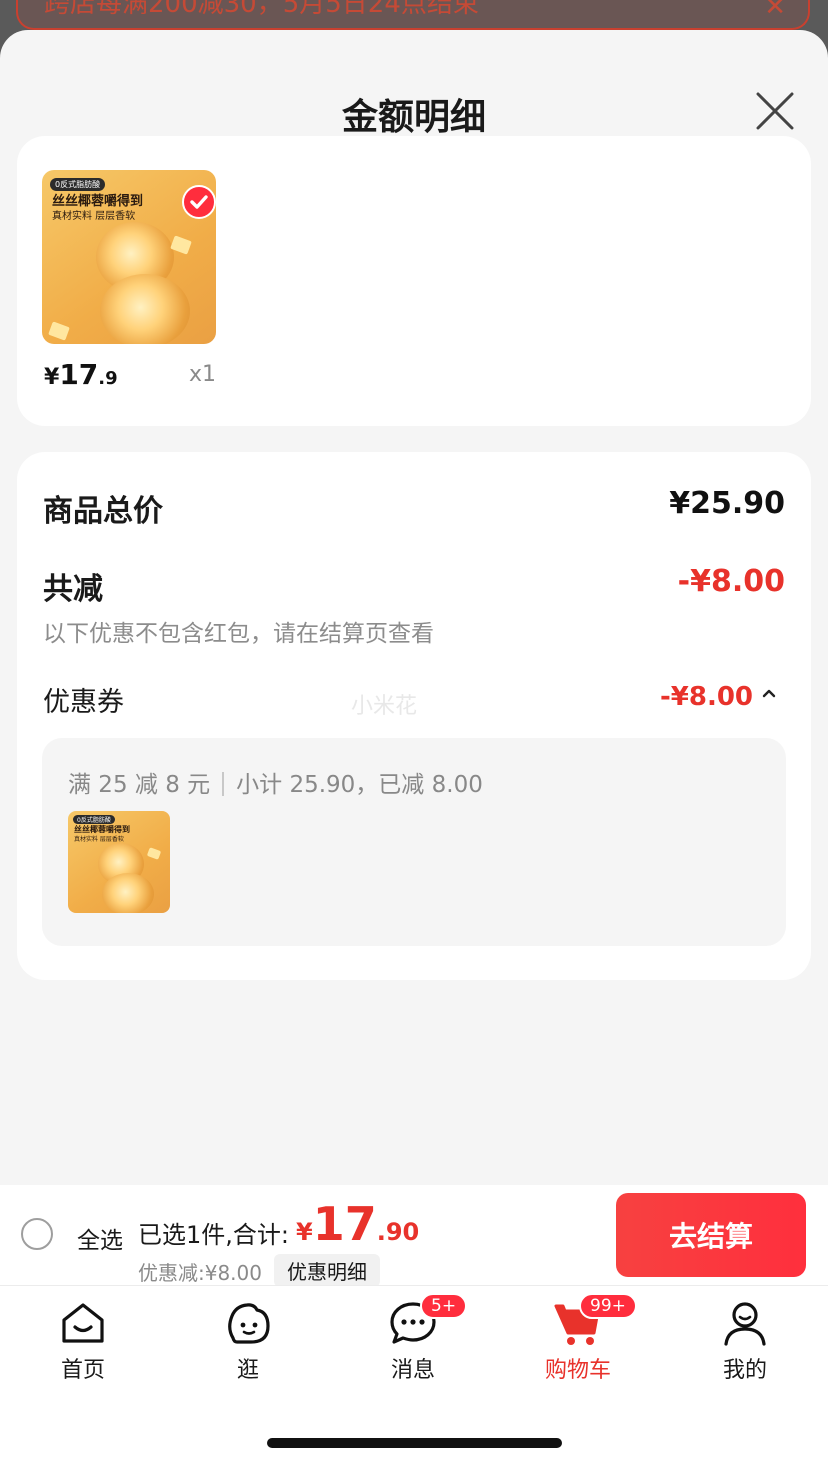  I want to click on coupon-value: -¥8.00, so click(706, 697).